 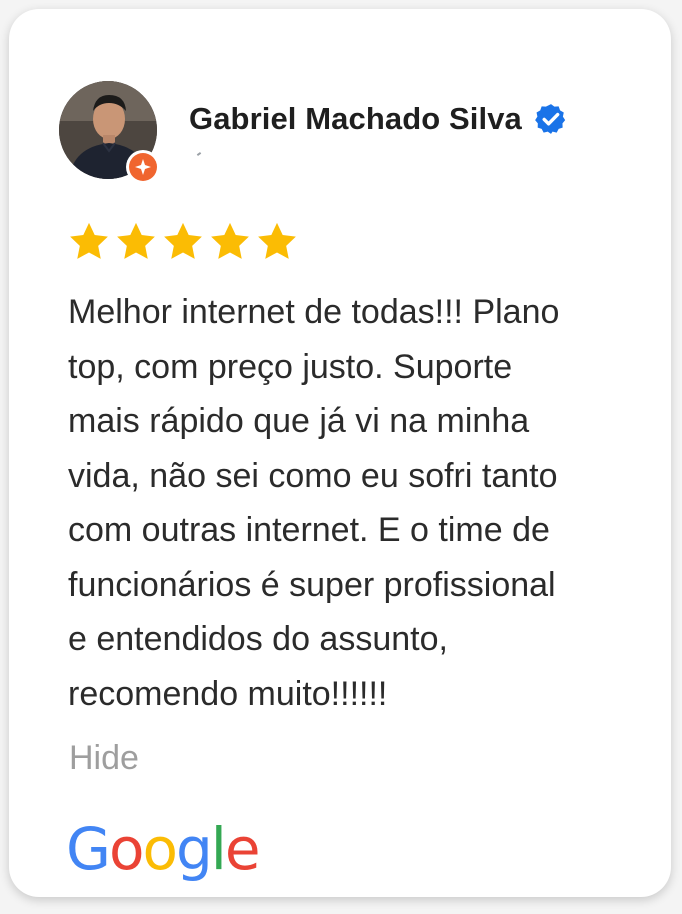 I want to click on google-logo-letter: G, so click(x=88, y=849).